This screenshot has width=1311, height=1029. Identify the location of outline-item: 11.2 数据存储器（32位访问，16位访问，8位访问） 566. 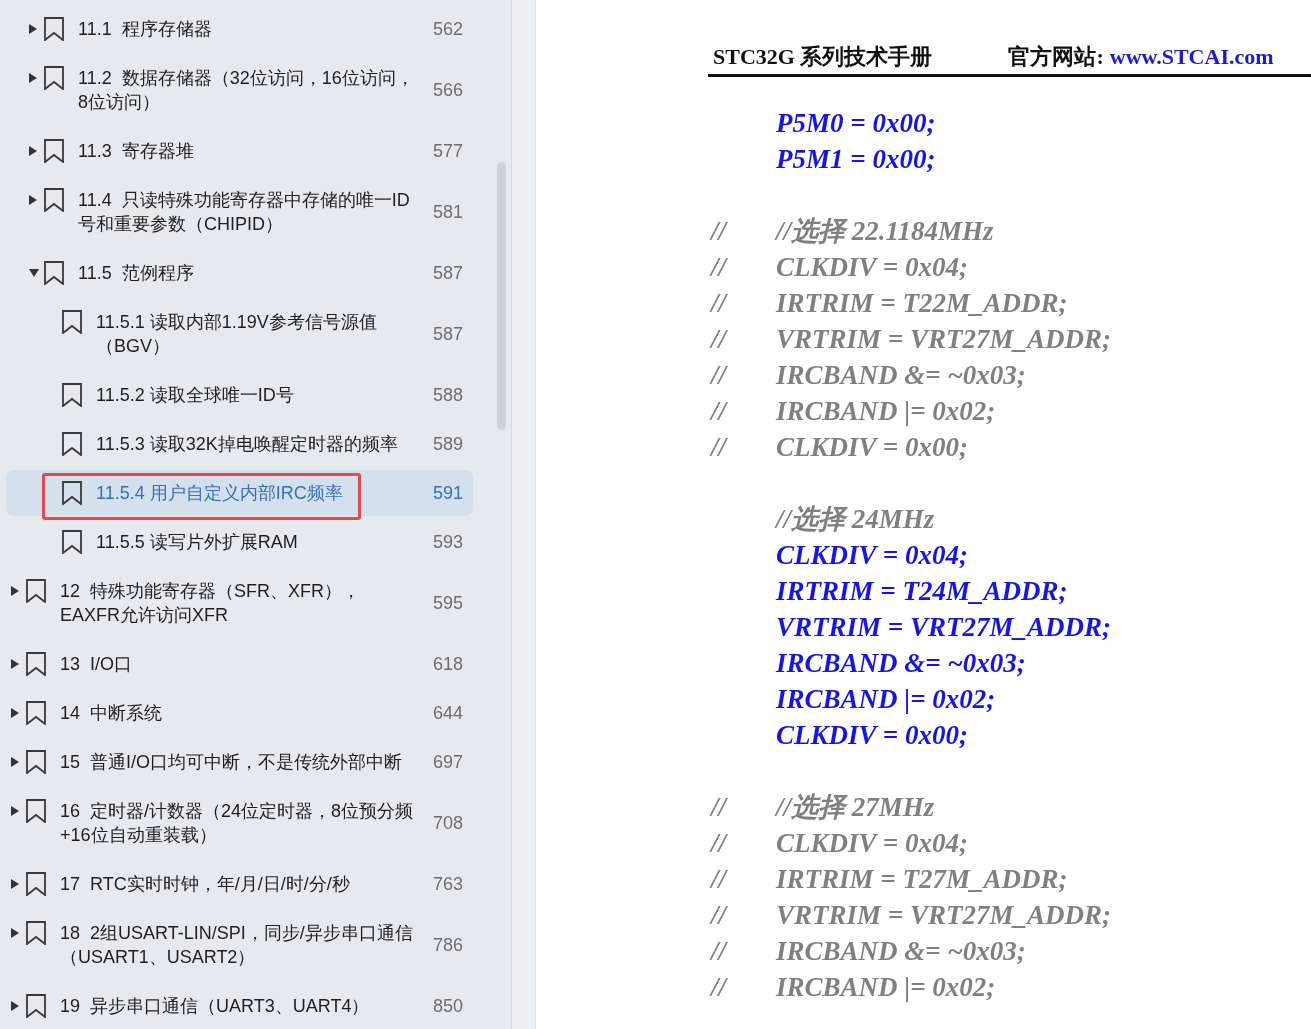
(239, 89).